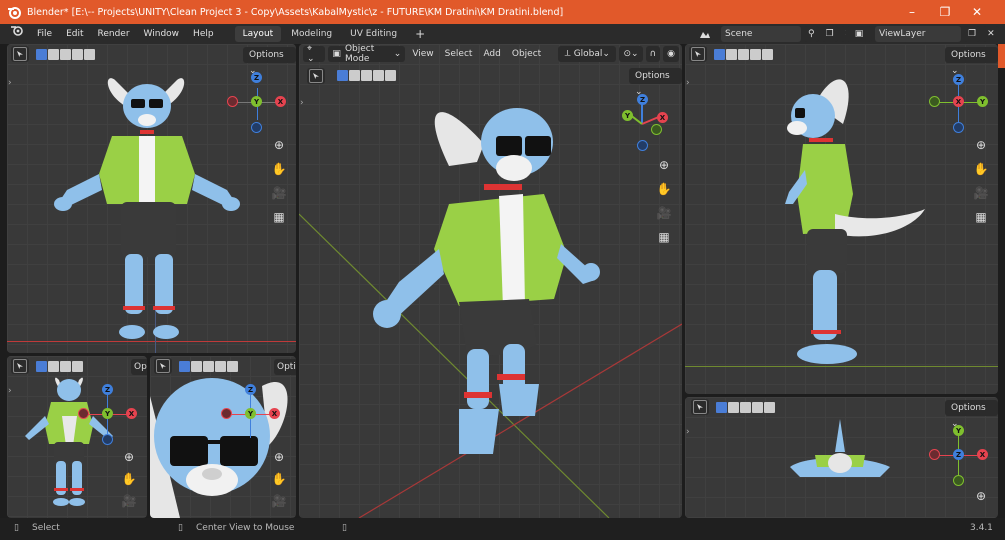  What do you see at coordinates (258, 34) in the screenshot?
I see `tab-layout: Layout` at bounding box center [258, 34].